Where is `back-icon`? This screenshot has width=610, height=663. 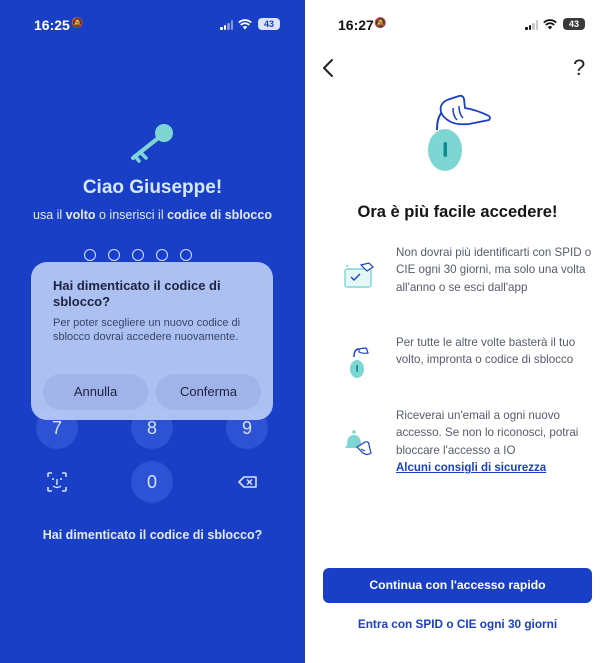
back-icon is located at coordinates (328, 68).